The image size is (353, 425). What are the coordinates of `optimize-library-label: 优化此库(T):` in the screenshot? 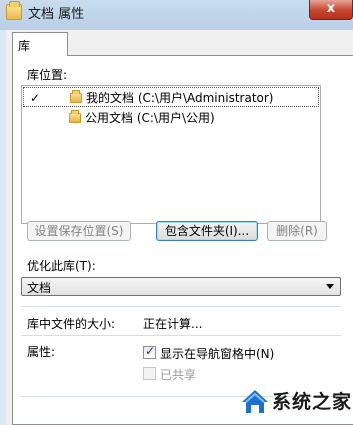 It's located at (61, 266).